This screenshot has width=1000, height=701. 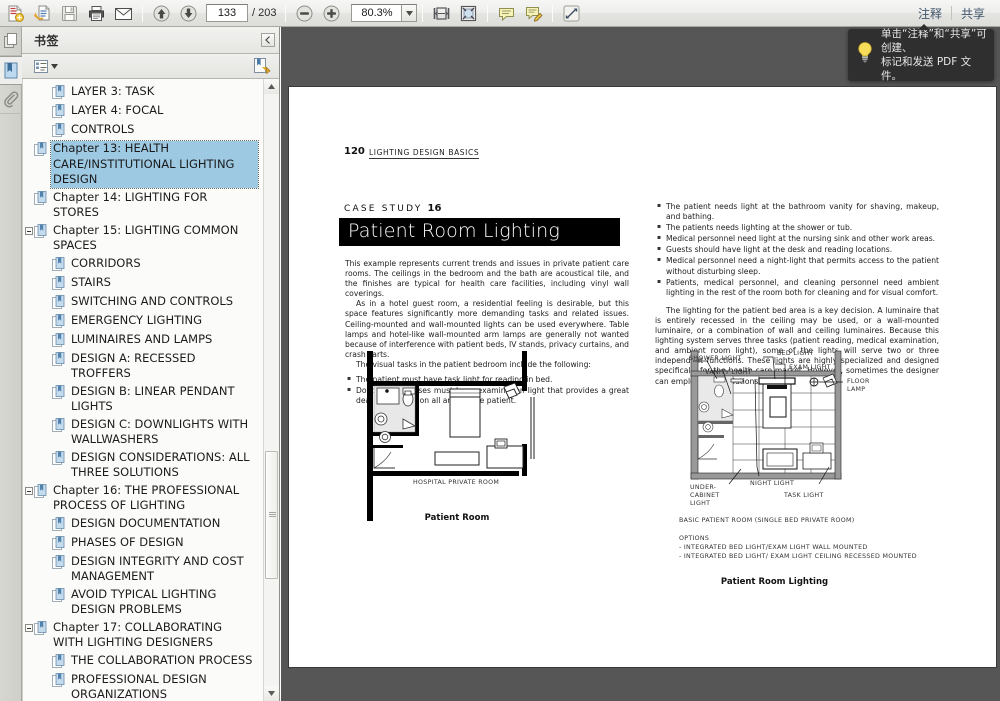 I want to click on collapse-panel-button, so click(x=268, y=40).